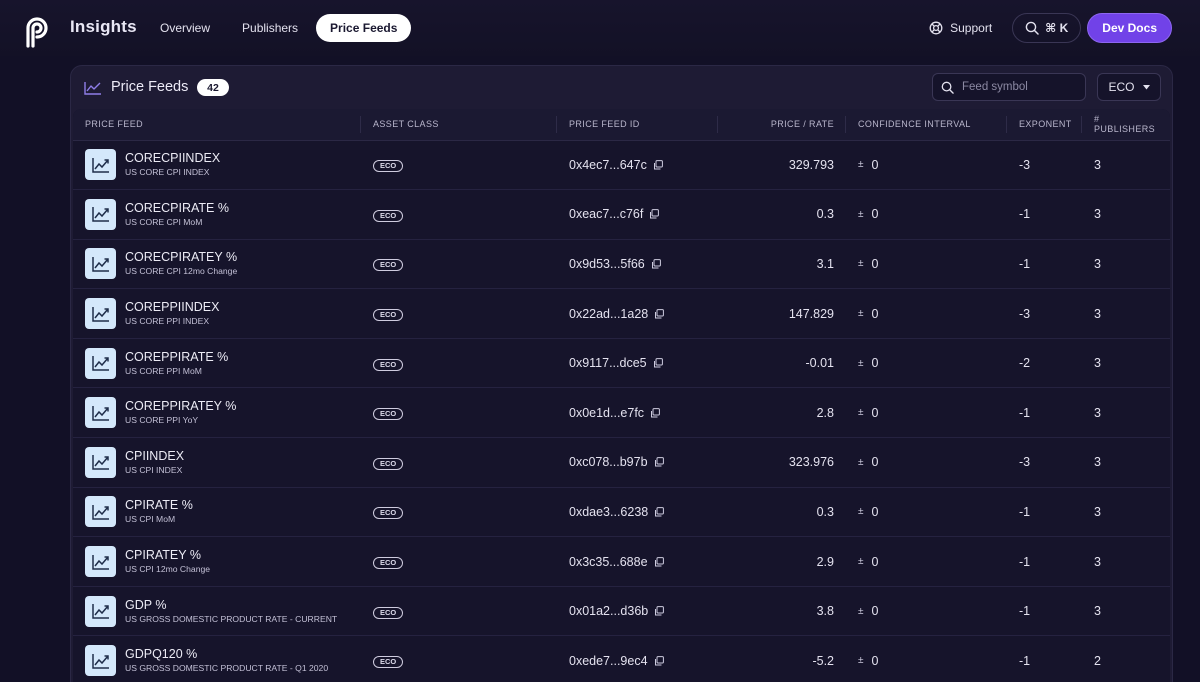 The height and width of the screenshot is (682, 1200). I want to click on command-search-button: ⌘ K, so click(1047, 28).